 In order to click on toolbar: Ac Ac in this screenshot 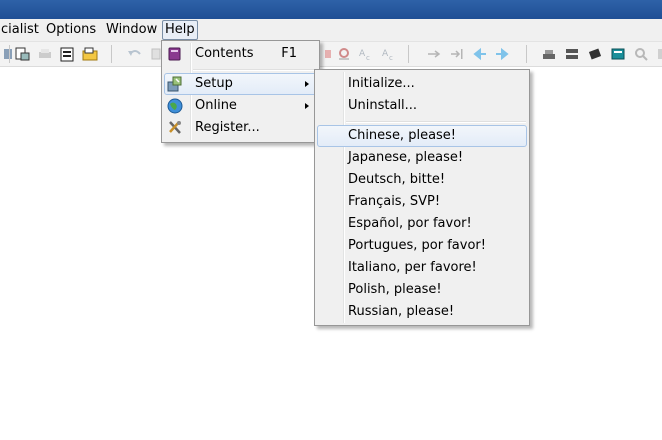, I will do `click(331, 54)`.